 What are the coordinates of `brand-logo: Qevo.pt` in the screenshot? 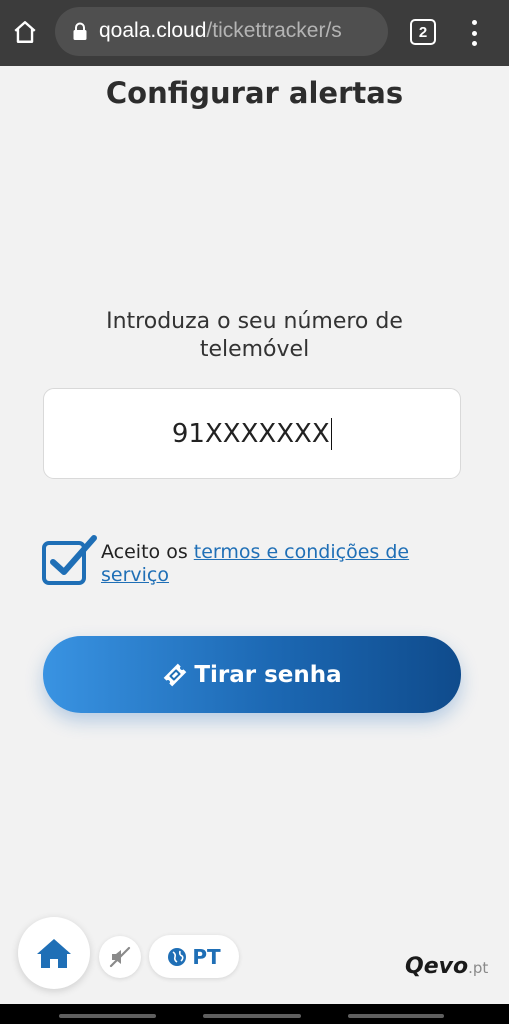 It's located at (446, 966).